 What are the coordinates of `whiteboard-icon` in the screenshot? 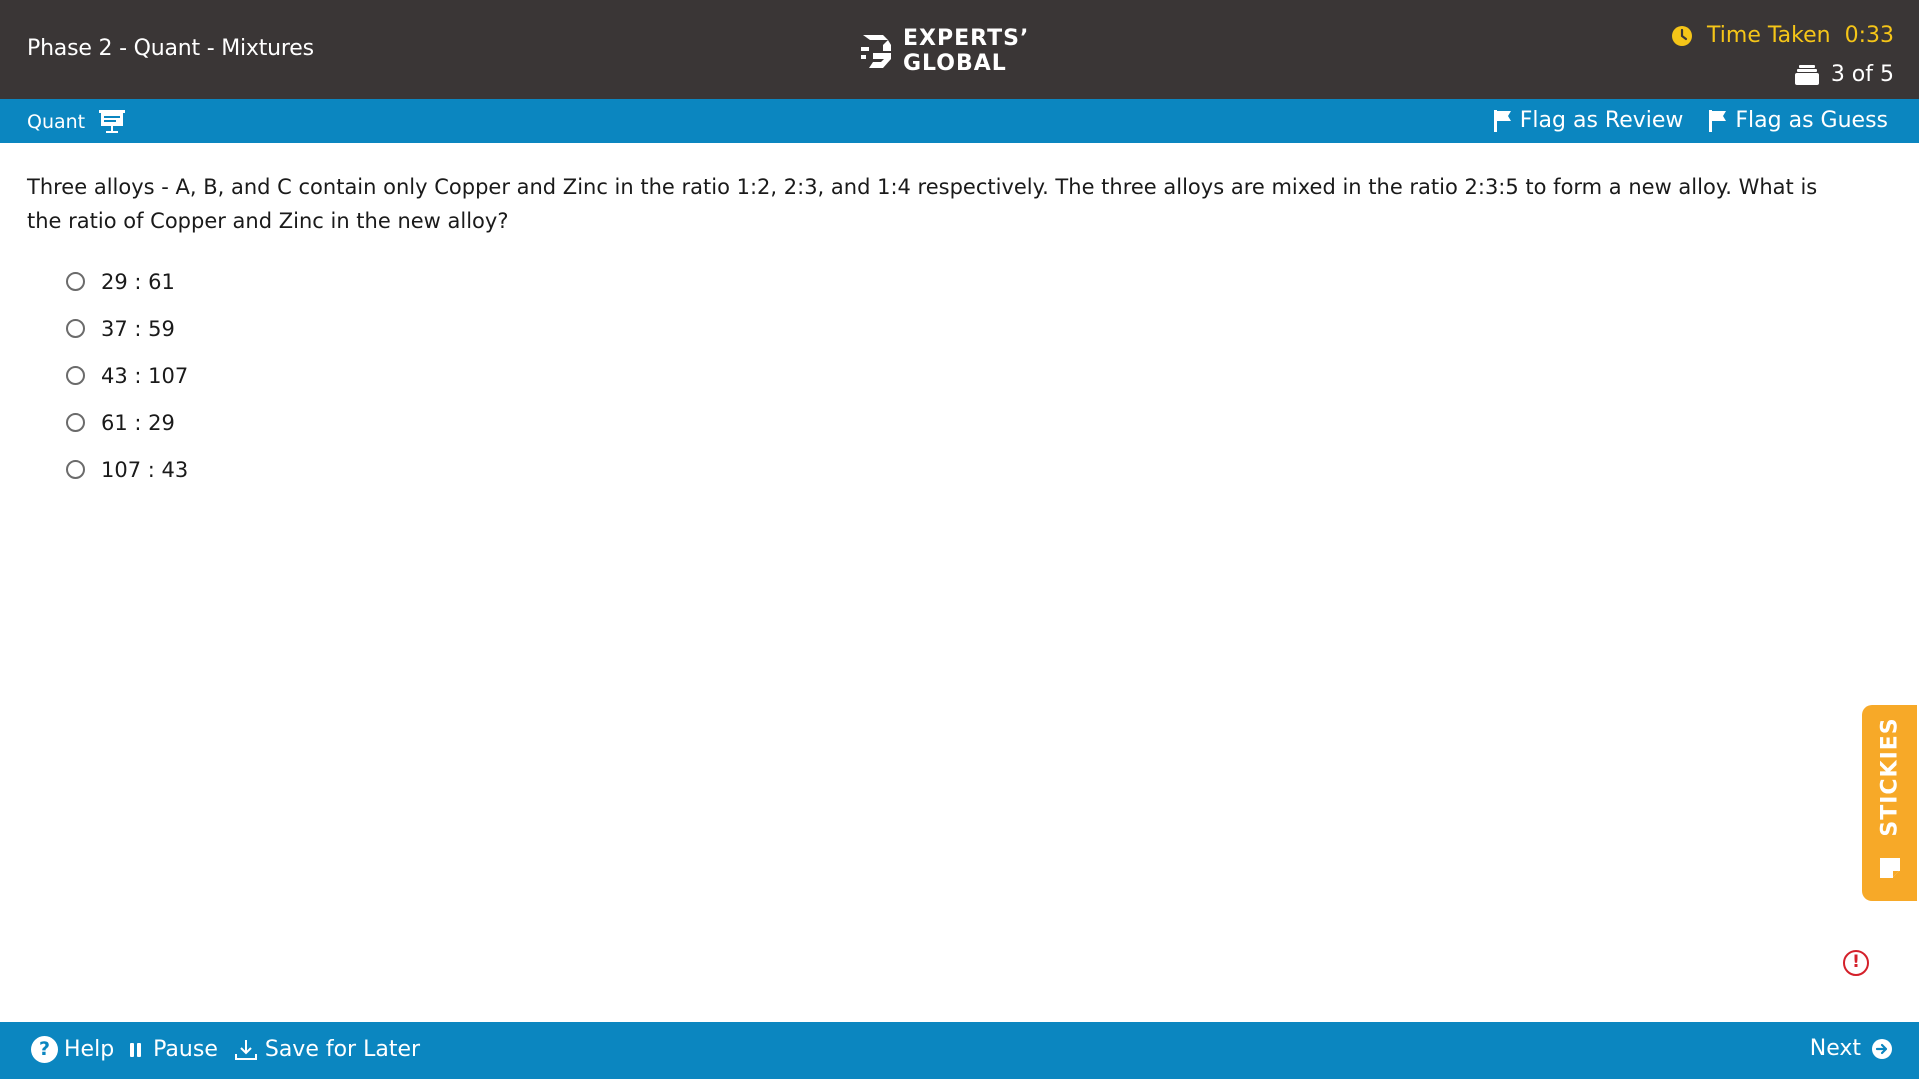 It's located at (112, 122).